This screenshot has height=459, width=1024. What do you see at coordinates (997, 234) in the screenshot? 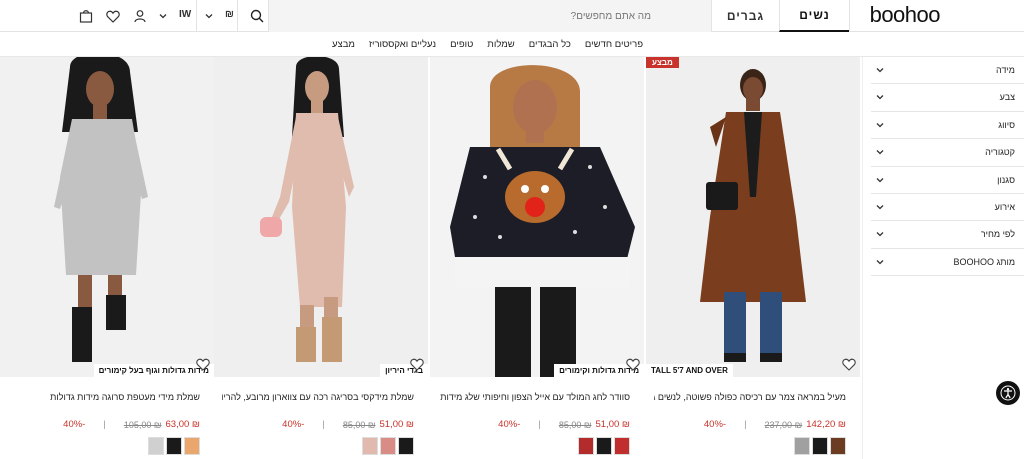
I see `filter-label: לפי מחיר` at bounding box center [997, 234].